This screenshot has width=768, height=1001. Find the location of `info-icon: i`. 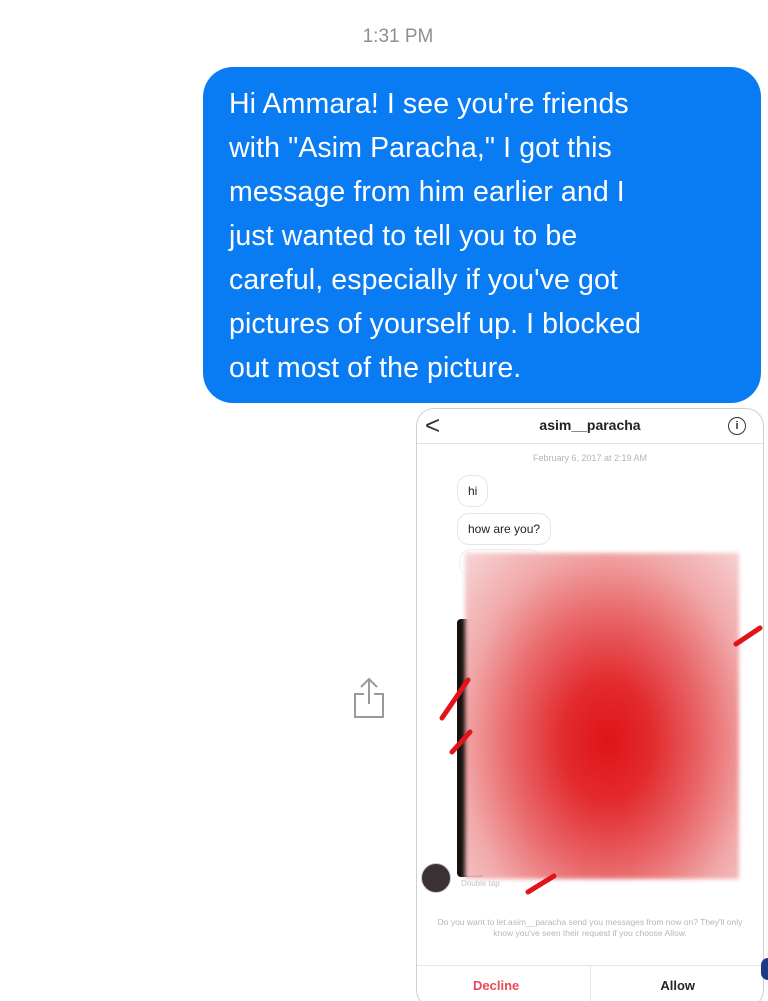

info-icon: i is located at coordinates (737, 426).